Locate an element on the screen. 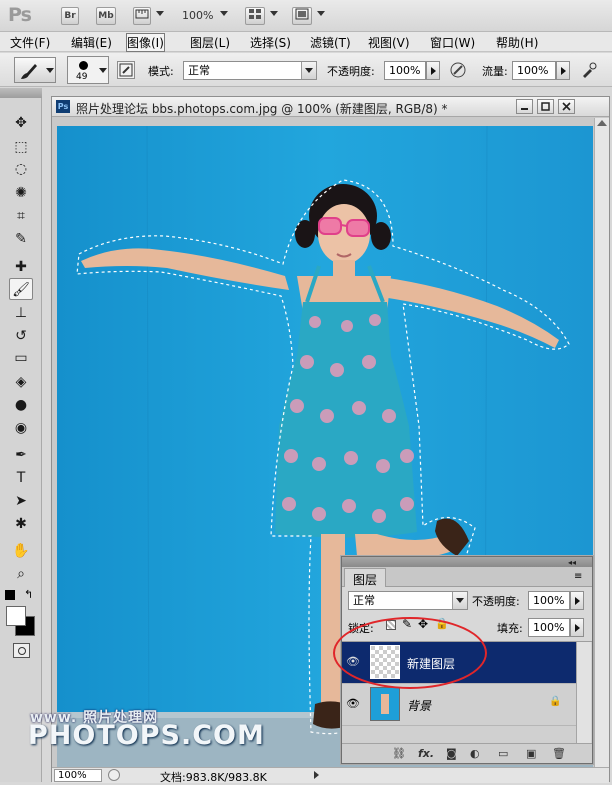  bridge-button: Br is located at coordinates (70, 16).